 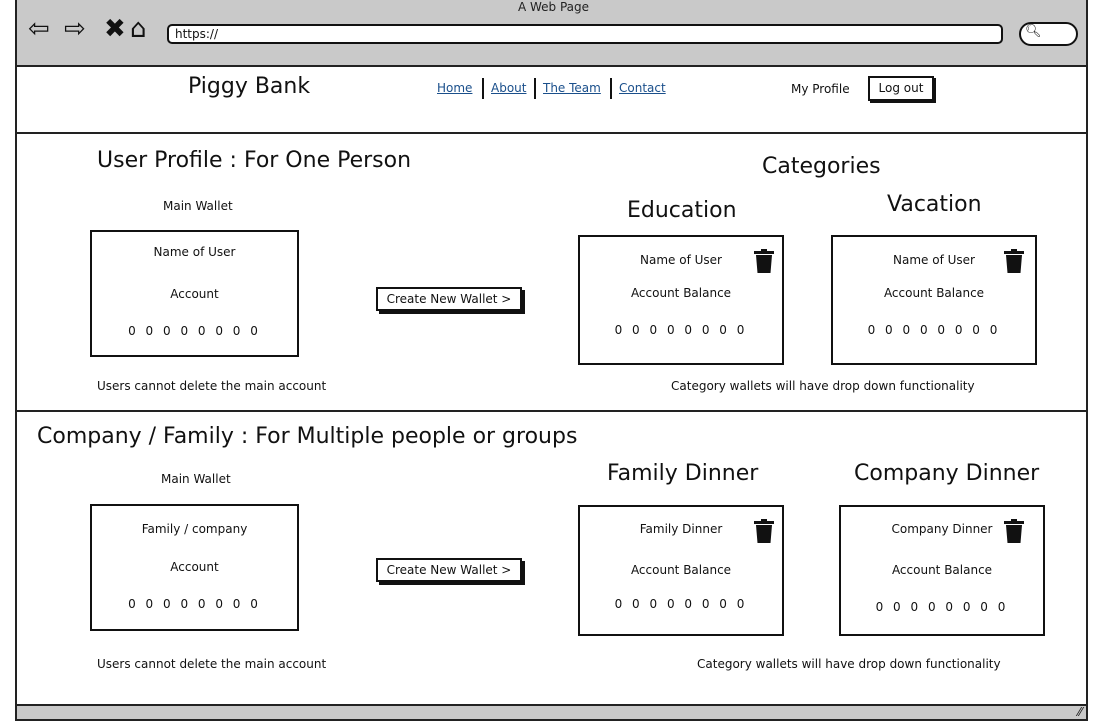 I want to click on category-title: Education, so click(x=682, y=210).